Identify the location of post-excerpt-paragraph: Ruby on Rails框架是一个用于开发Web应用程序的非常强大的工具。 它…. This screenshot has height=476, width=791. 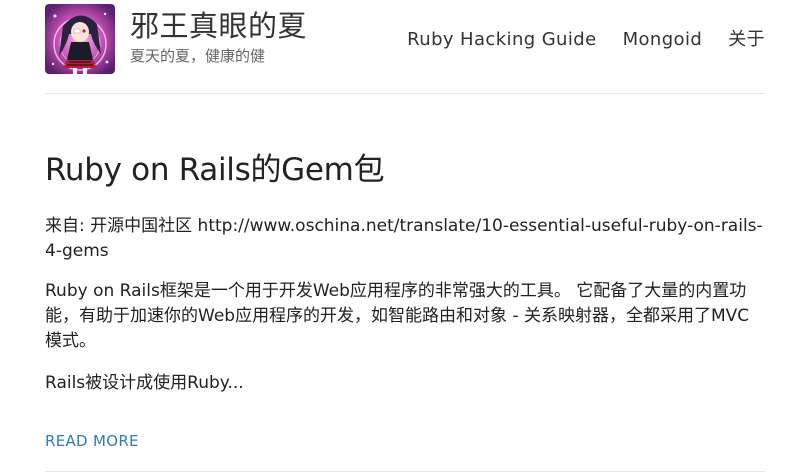
(397, 316).